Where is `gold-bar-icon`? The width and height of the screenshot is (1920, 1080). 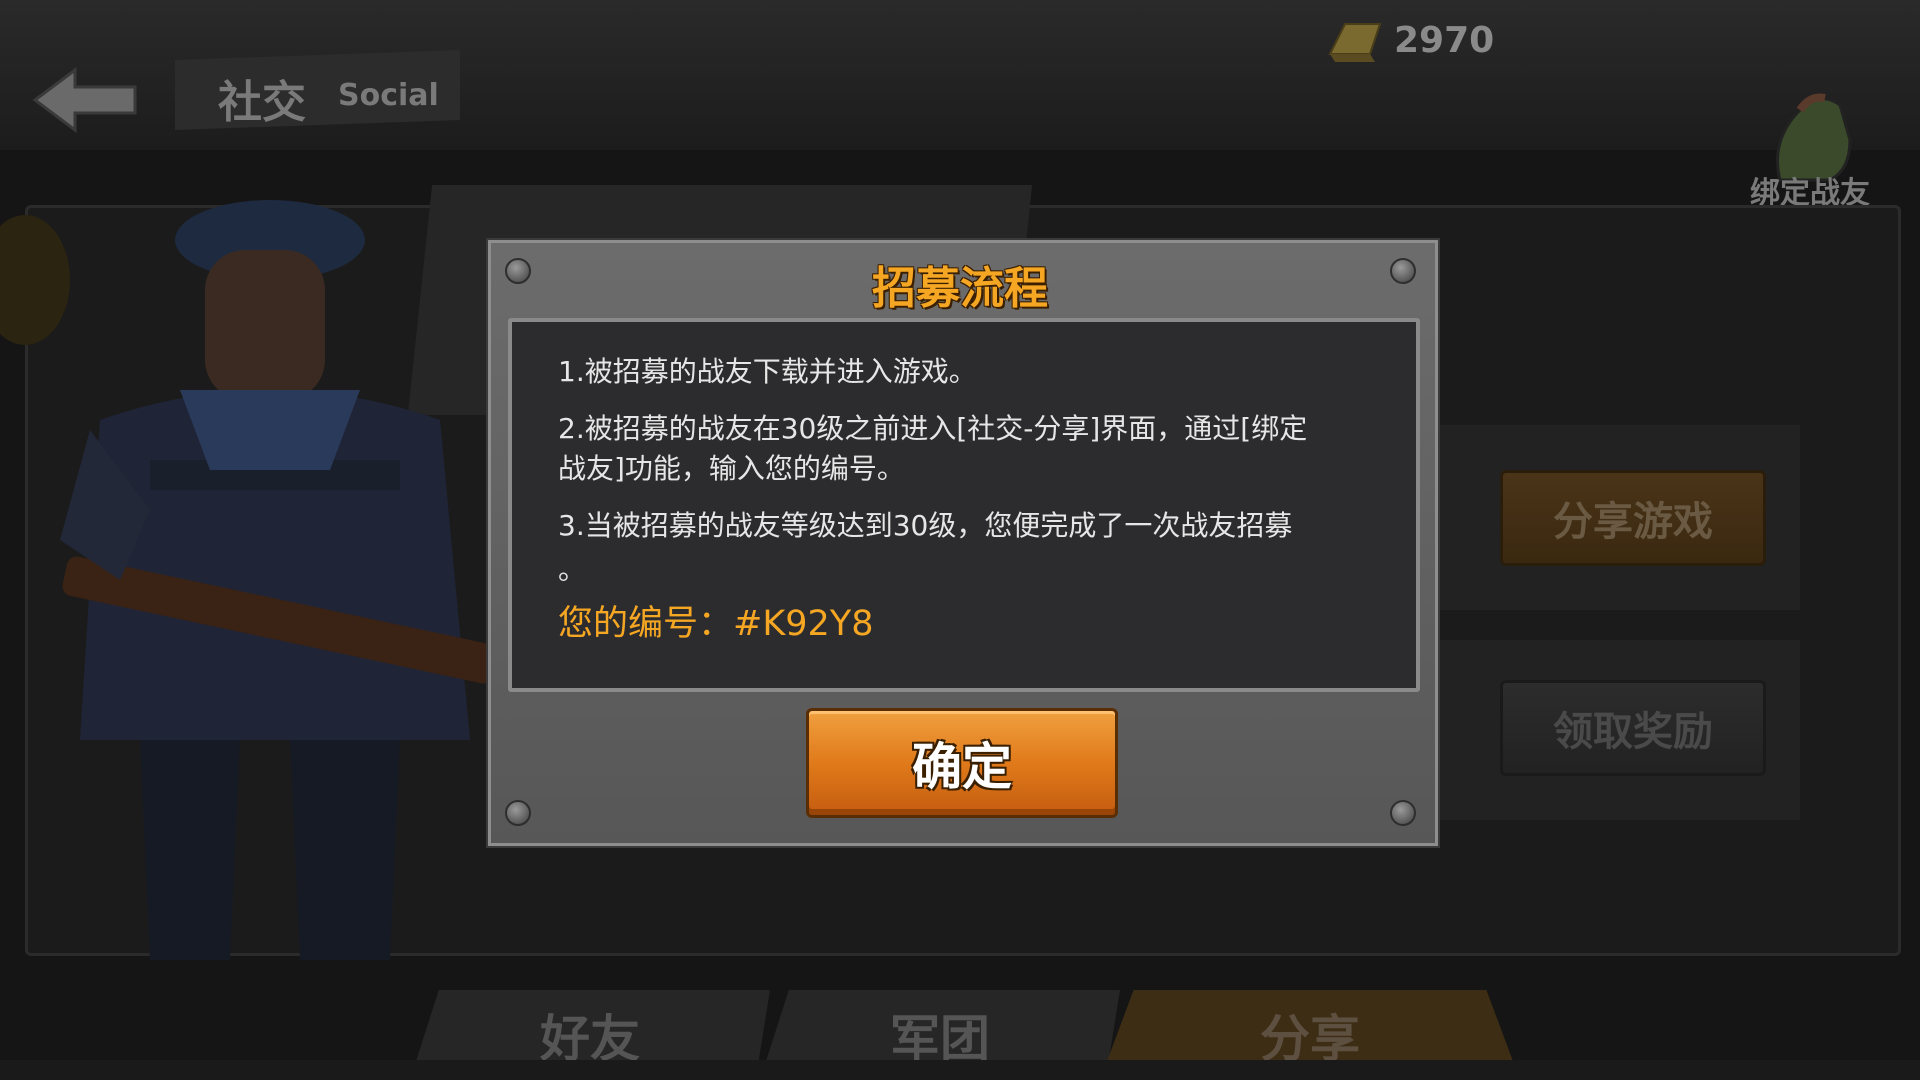 gold-bar-icon is located at coordinates (1355, 42).